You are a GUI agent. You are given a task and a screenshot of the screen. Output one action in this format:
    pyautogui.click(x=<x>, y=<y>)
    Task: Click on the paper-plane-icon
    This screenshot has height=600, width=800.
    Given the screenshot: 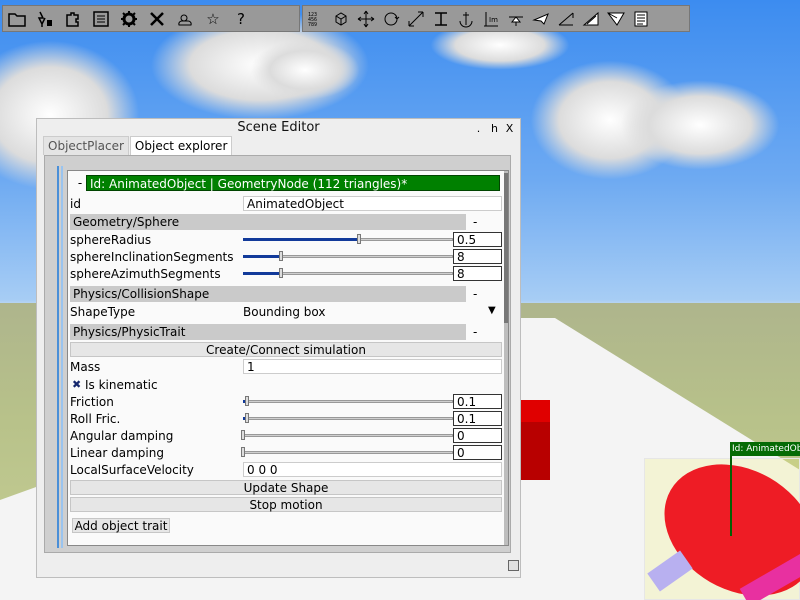 What is the action you would take?
    pyautogui.click(x=615, y=19)
    